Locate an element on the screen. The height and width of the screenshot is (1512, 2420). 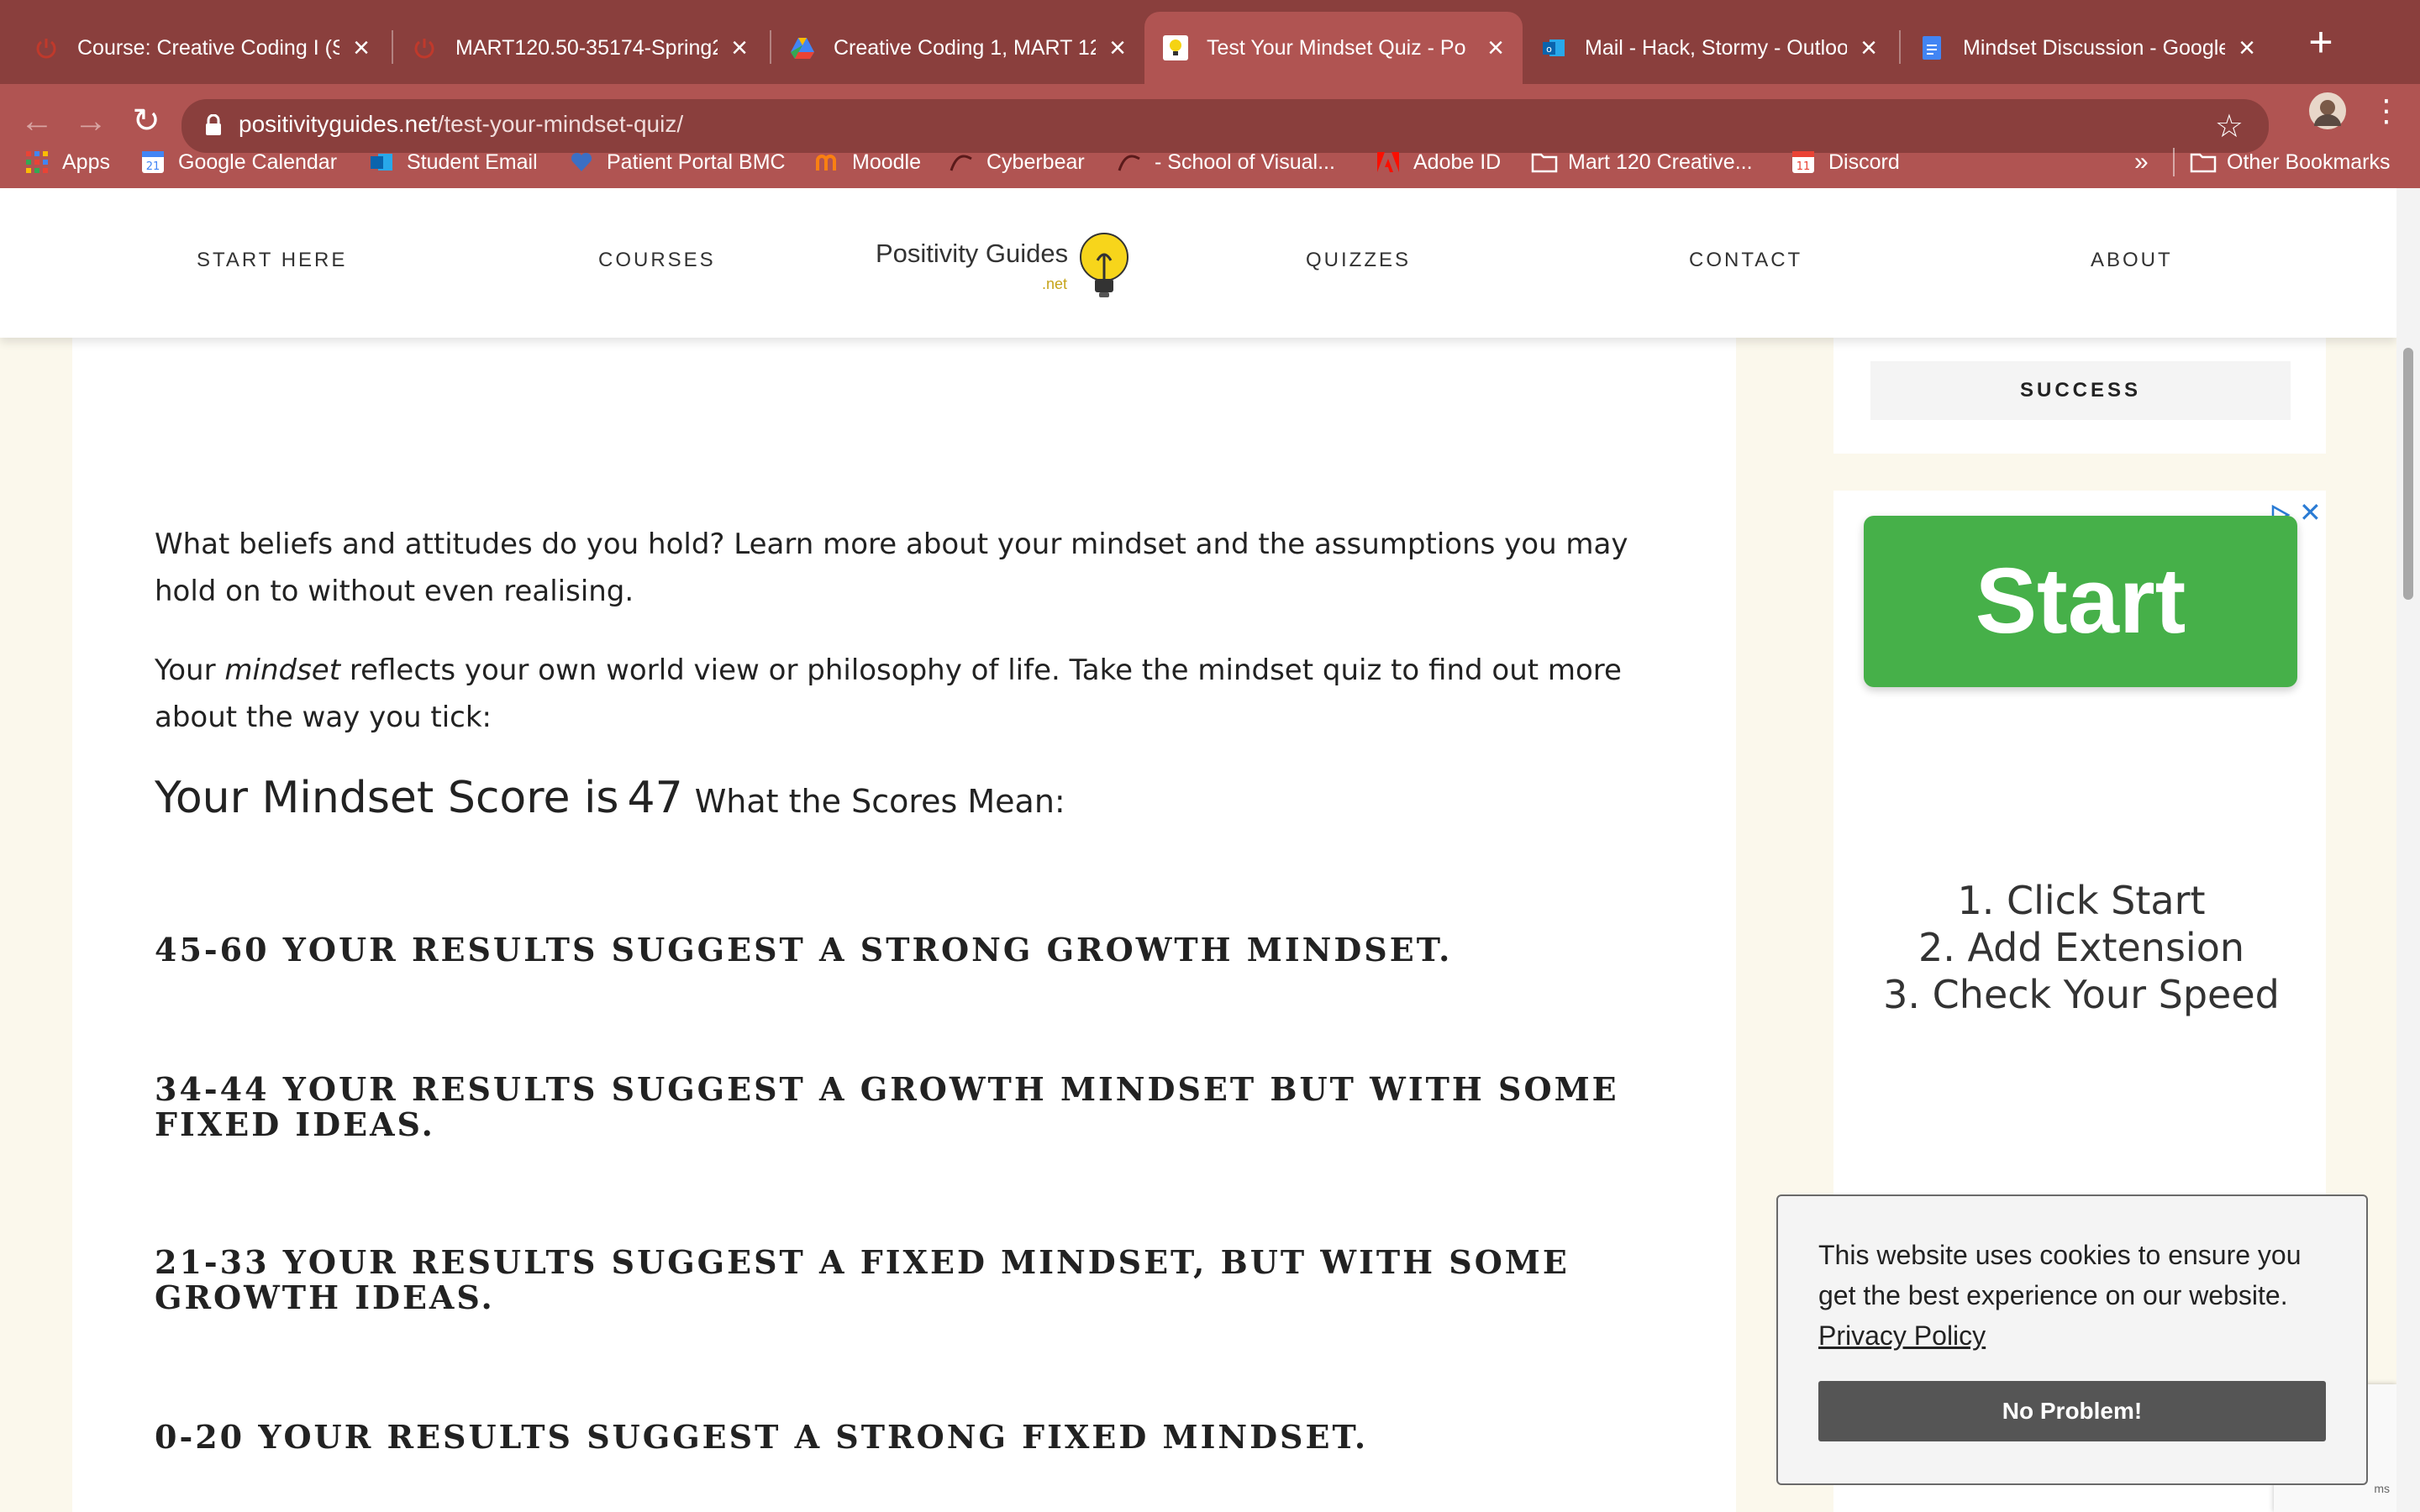
bookmark-apps: Apps is located at coordinates (67, 162).